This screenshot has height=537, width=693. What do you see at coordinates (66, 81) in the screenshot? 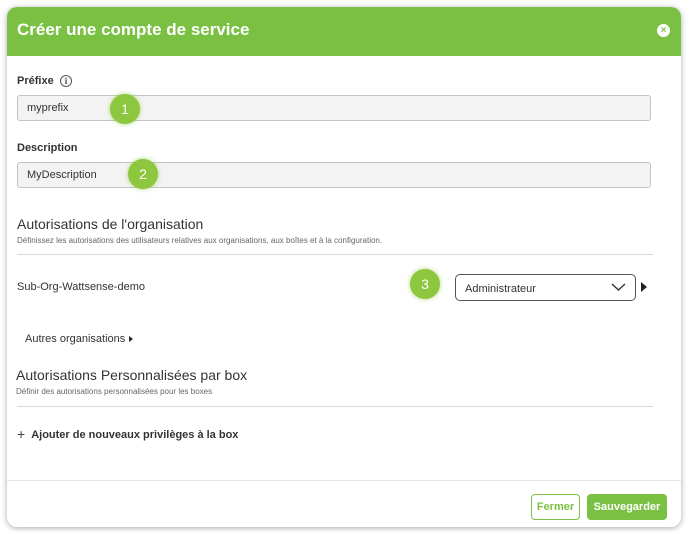
I see `info-icon: i` at bounding box center [66, 81].